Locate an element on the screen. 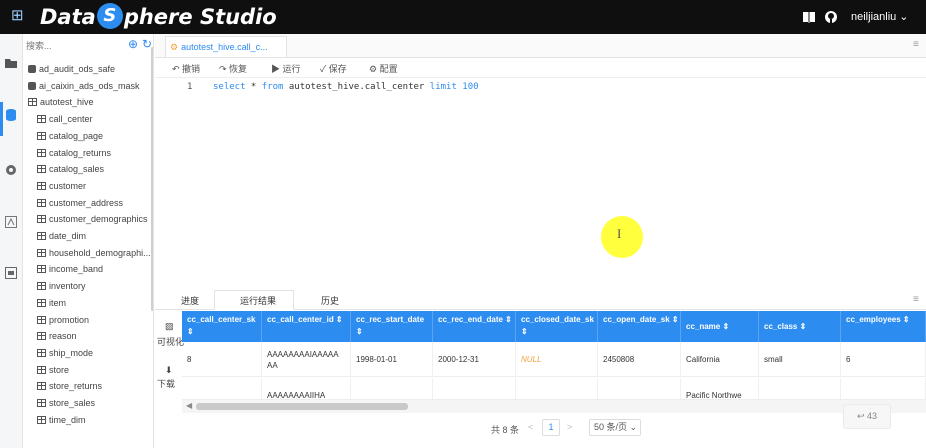  database-icon is located at coordinates (11, 115).